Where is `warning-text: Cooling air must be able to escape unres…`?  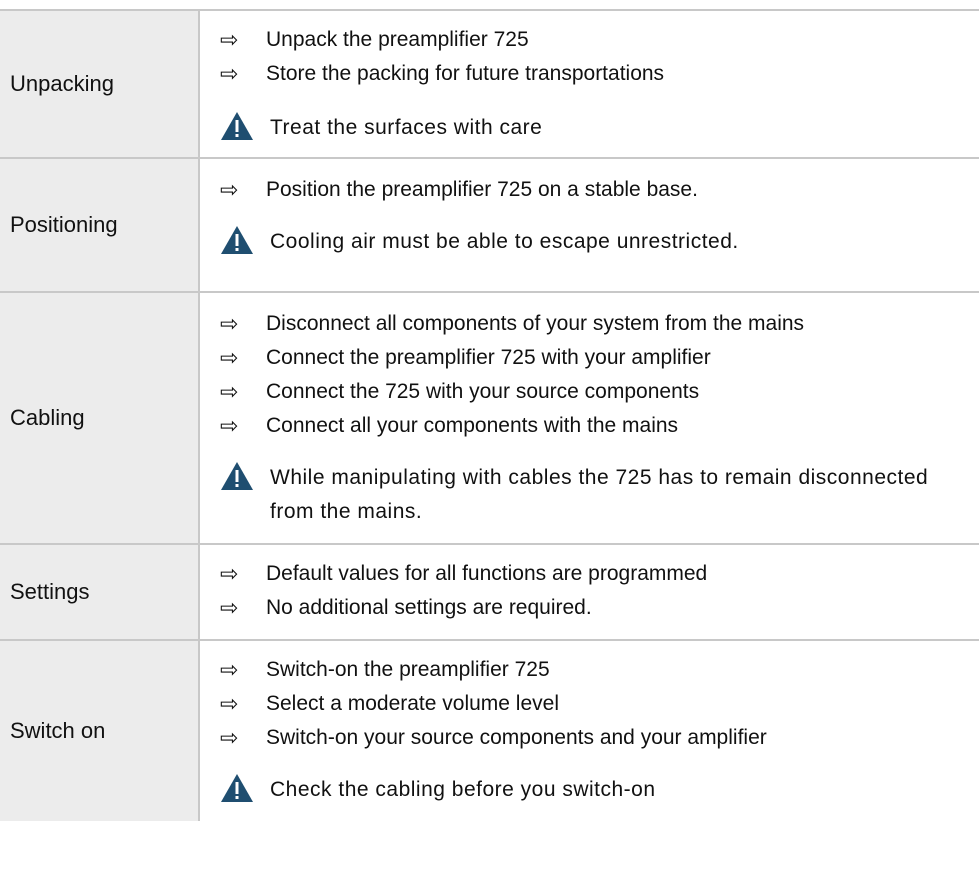
warning-text: Cooling air must be able to escape unres… is located at coordinates (504, 241).